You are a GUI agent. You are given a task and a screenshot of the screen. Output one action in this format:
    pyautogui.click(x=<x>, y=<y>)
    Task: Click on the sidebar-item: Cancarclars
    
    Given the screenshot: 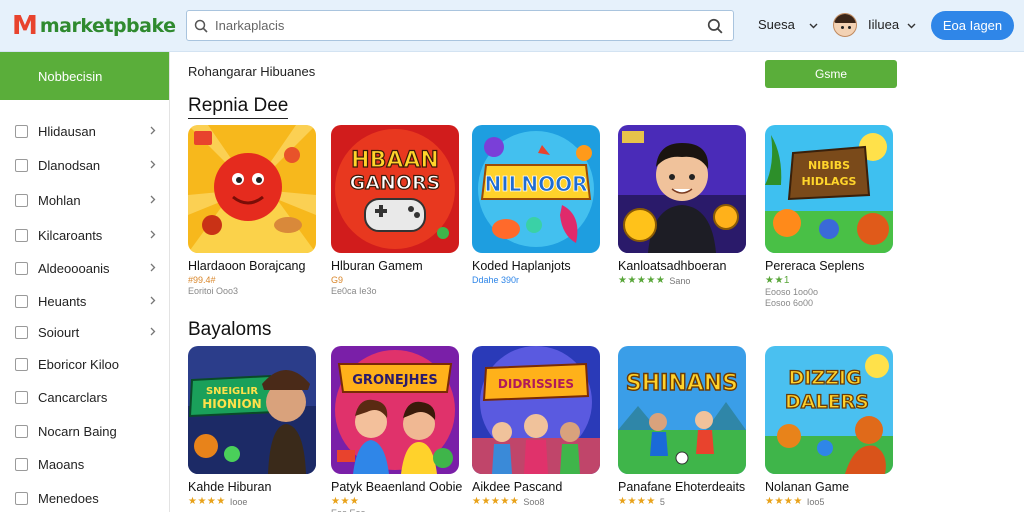 What is the action you would take?
    pyautogui.click(x=84, y=397)
    